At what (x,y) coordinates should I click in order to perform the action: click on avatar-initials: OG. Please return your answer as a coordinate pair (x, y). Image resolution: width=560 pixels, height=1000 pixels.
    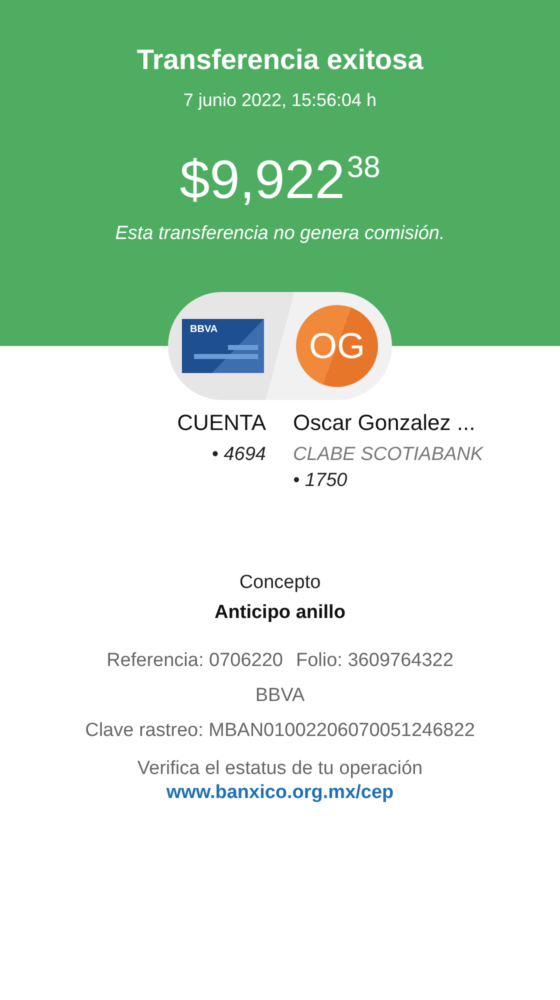
    Looking at the image, I should click on (337, 346).